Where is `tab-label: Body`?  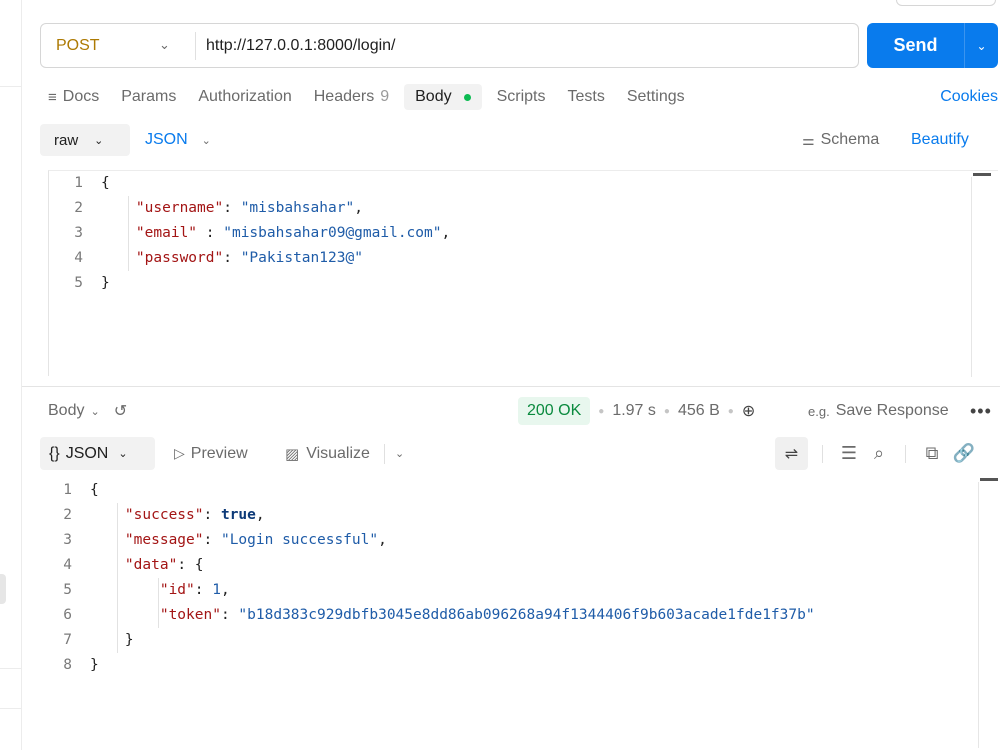 tab-label: Body is located at coordinates (433, 96).